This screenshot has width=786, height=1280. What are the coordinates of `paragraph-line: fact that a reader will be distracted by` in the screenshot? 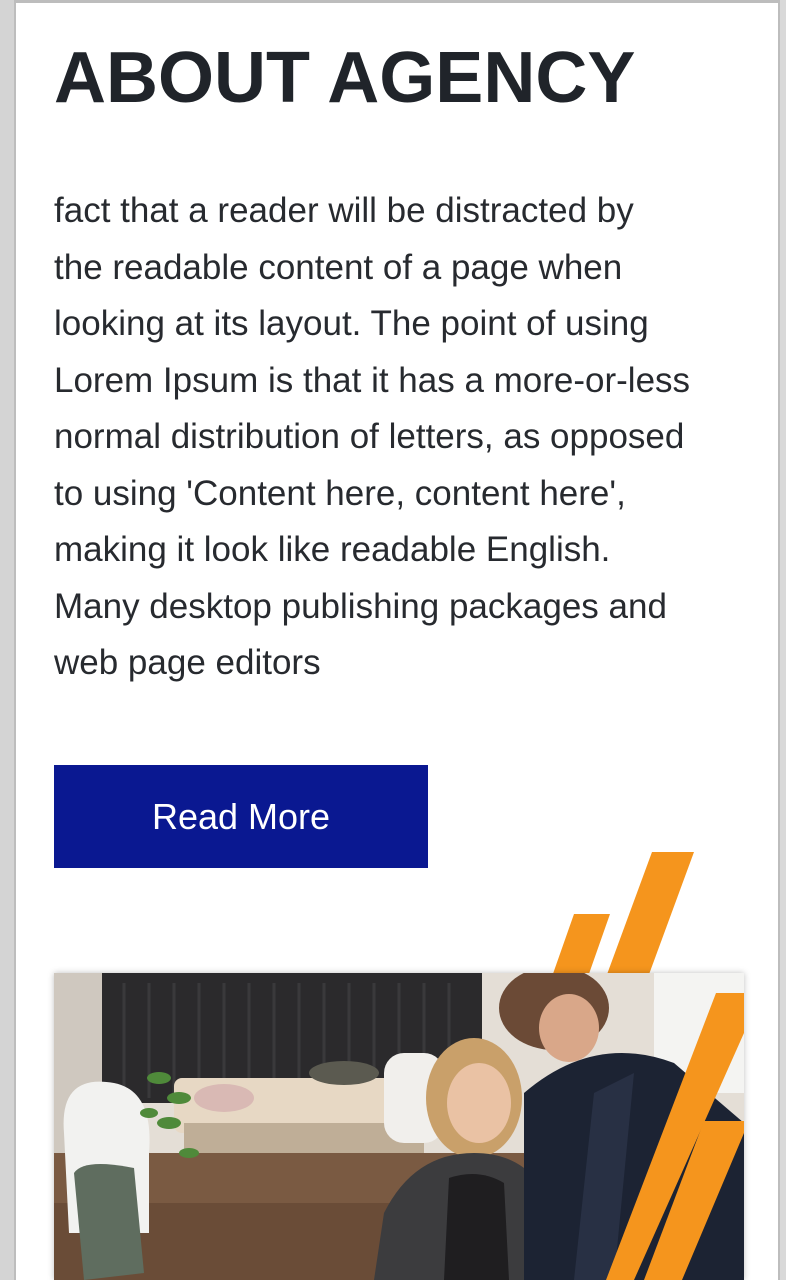 It's located at (344, 210).